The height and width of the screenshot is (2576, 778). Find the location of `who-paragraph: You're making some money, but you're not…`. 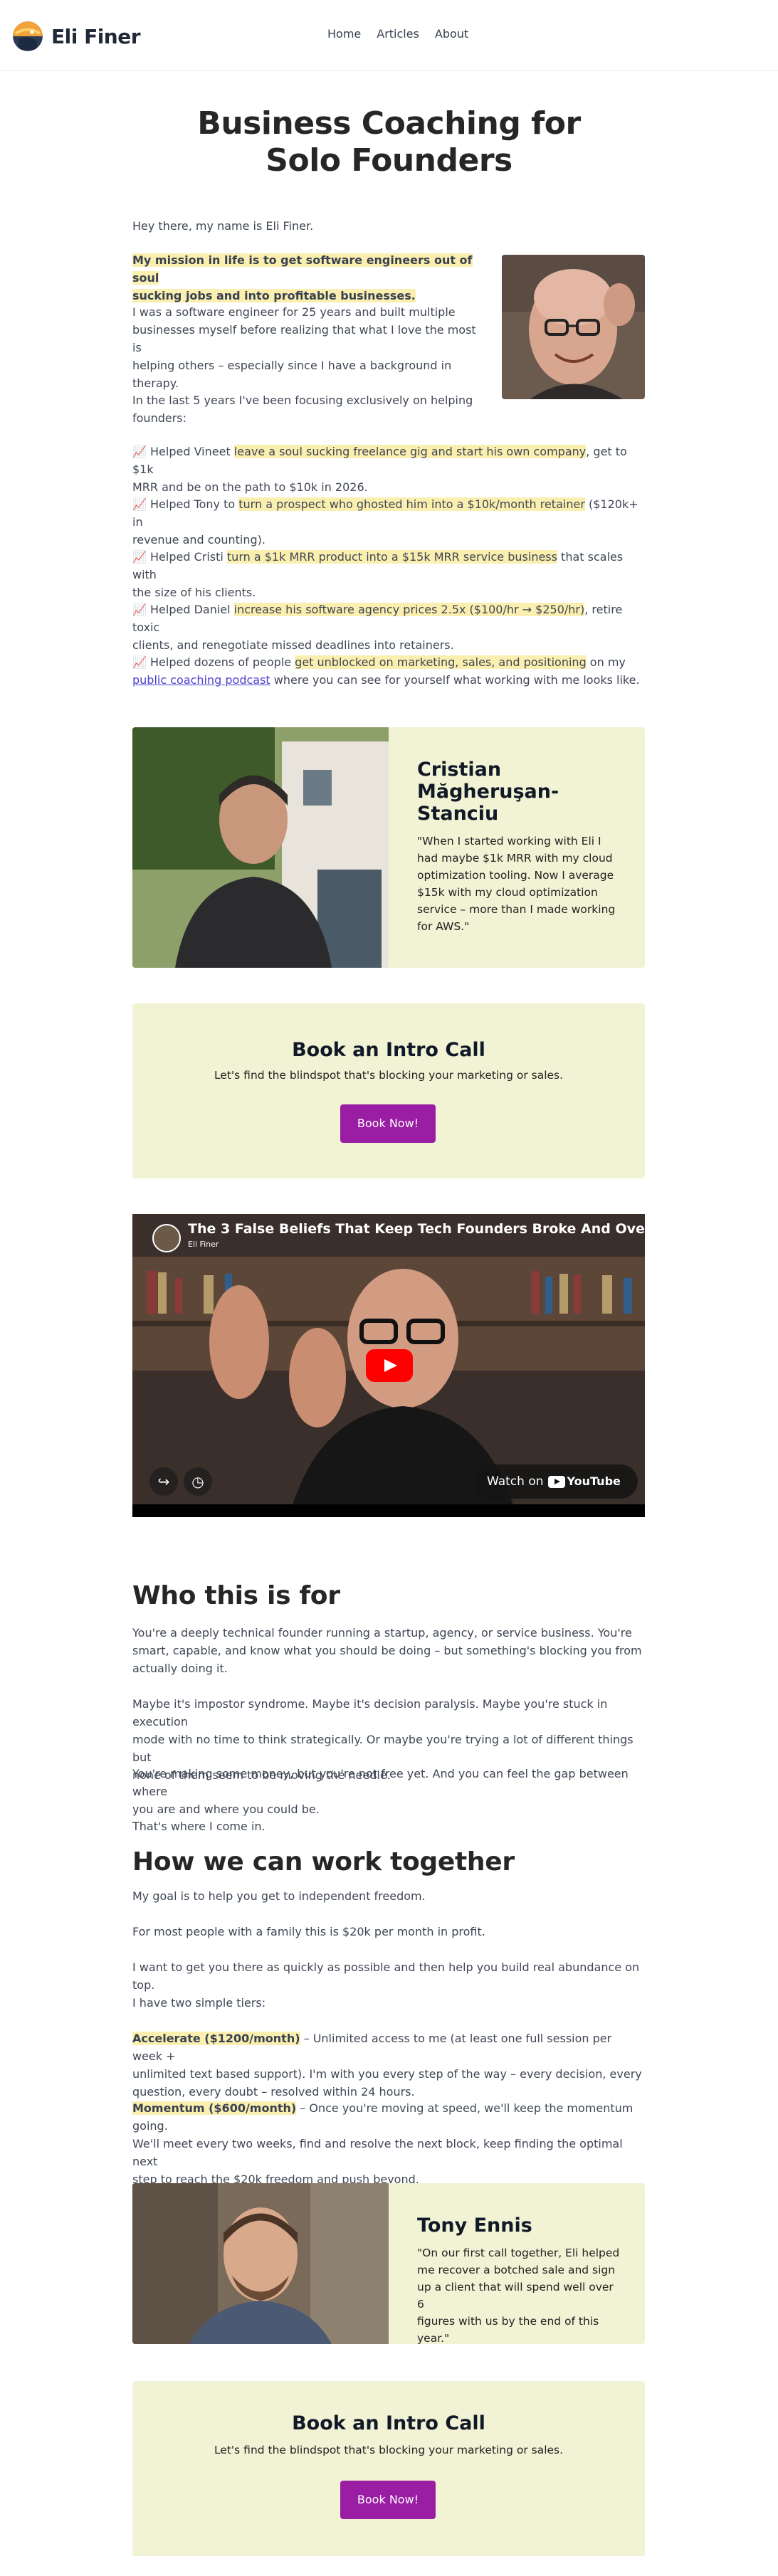

who-paragraph: You're making some money, but you're not… is located at coordinates (388, 1792).